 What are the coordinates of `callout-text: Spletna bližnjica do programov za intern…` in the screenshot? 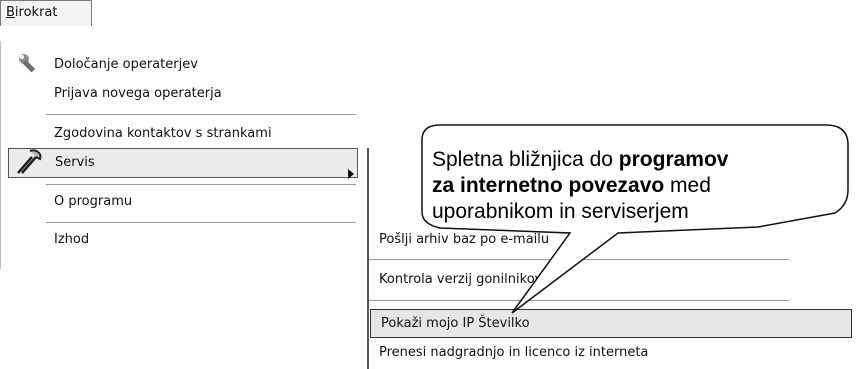 It's located at (636, 186).